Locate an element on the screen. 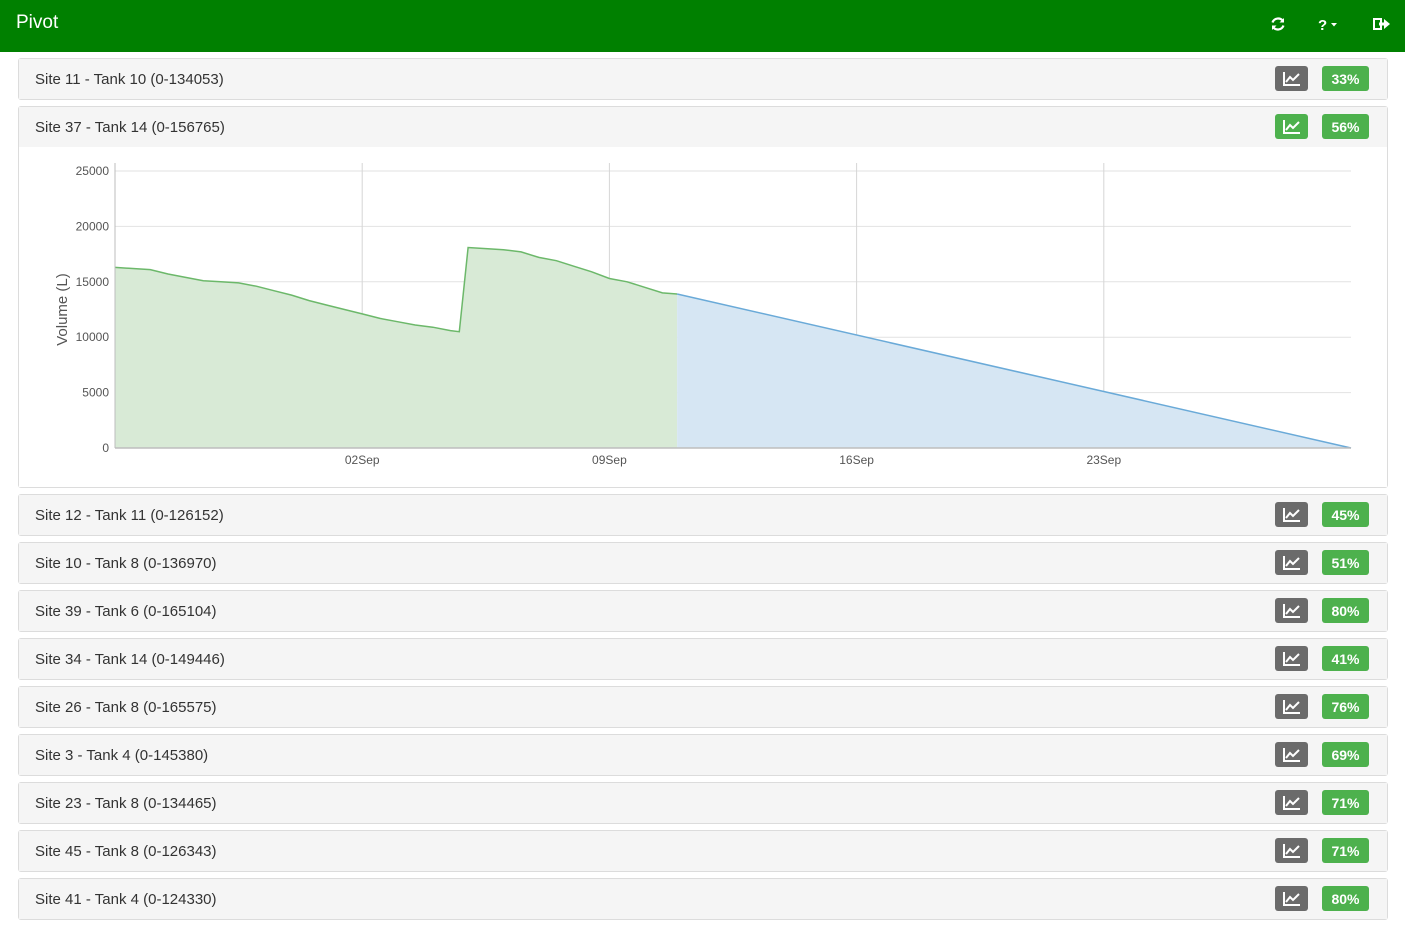 The image size is (1405, 926). level-badge: 41% is located at coordinates (1345, 658).